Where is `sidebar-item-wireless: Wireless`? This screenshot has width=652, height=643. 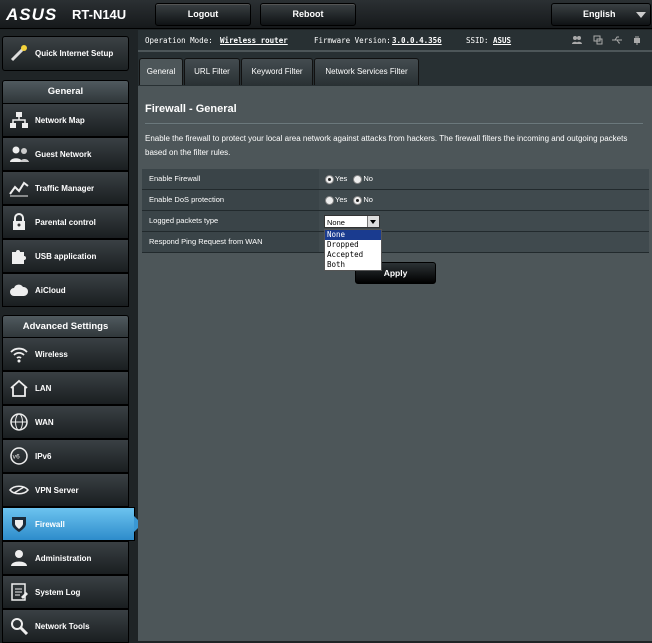
sidebar-item-wireless: Wireless is located at coordinates (65, 354).